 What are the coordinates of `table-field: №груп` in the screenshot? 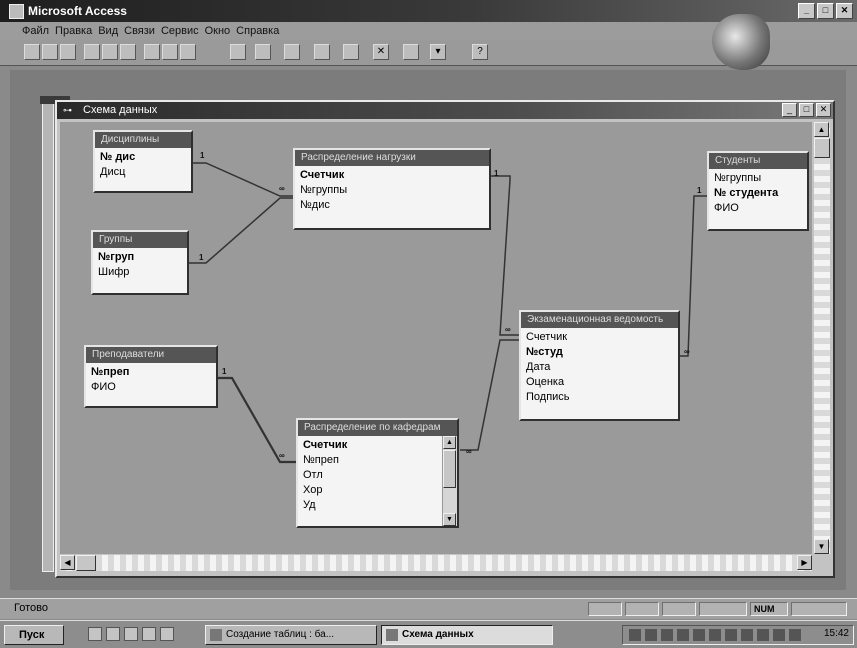 It's located at (142, 257).